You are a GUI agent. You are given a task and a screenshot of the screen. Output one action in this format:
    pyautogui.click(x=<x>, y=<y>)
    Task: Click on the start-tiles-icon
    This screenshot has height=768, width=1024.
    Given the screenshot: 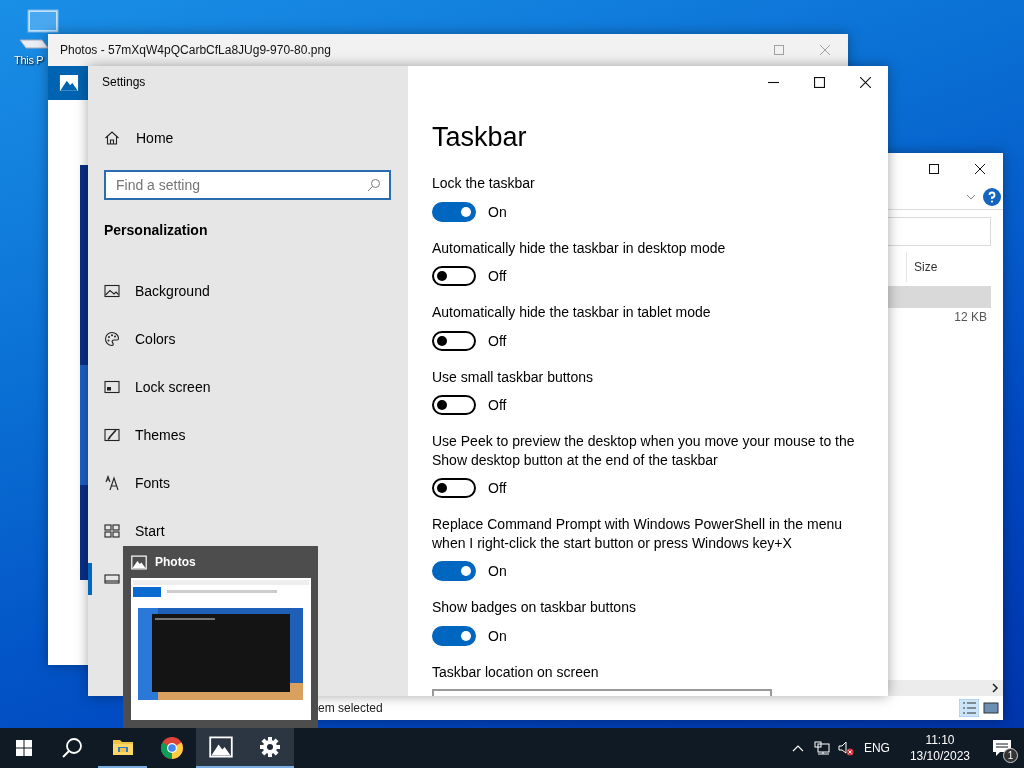 What is the action you would take?
    pyautogui.click(x=112, y=531)
    